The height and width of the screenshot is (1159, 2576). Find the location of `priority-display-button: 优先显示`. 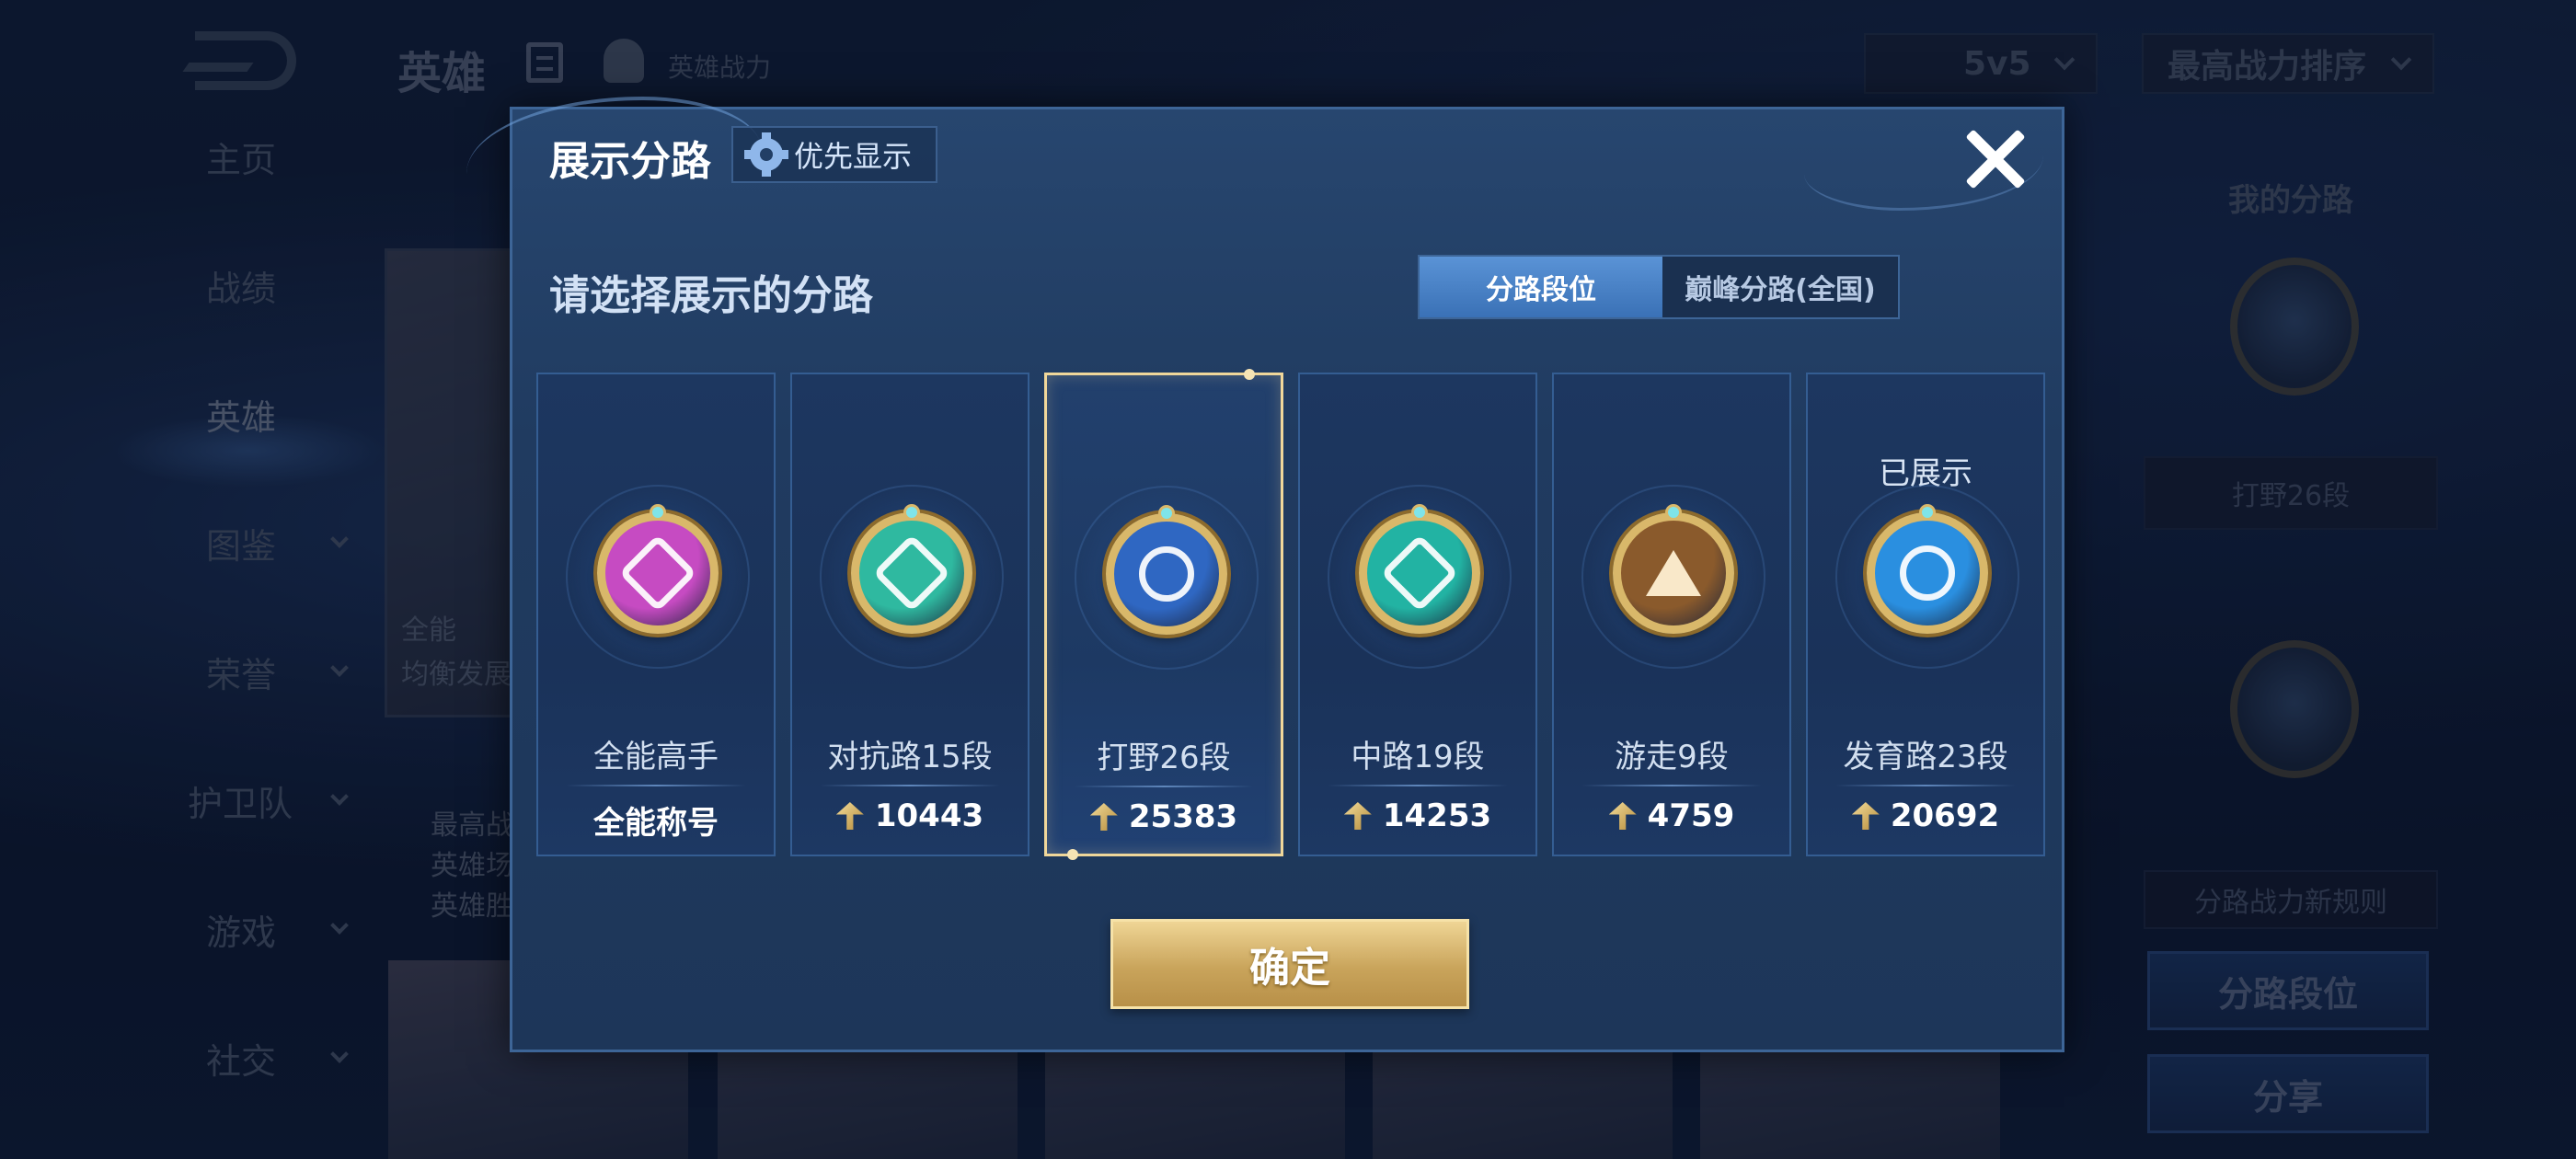

priority-display-button: 优先显示 is located at coordinates (834, 154).